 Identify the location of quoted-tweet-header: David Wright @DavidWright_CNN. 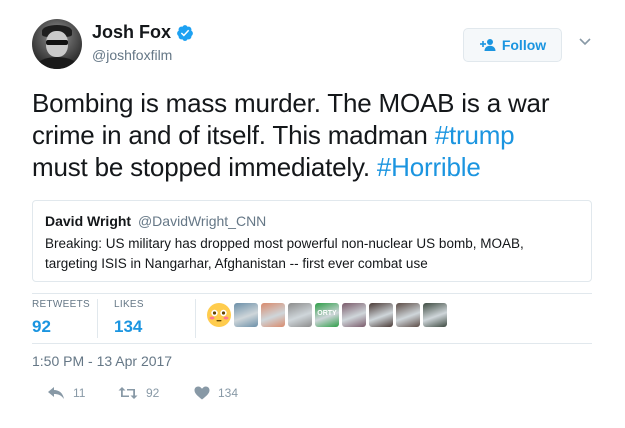
(312, 221).